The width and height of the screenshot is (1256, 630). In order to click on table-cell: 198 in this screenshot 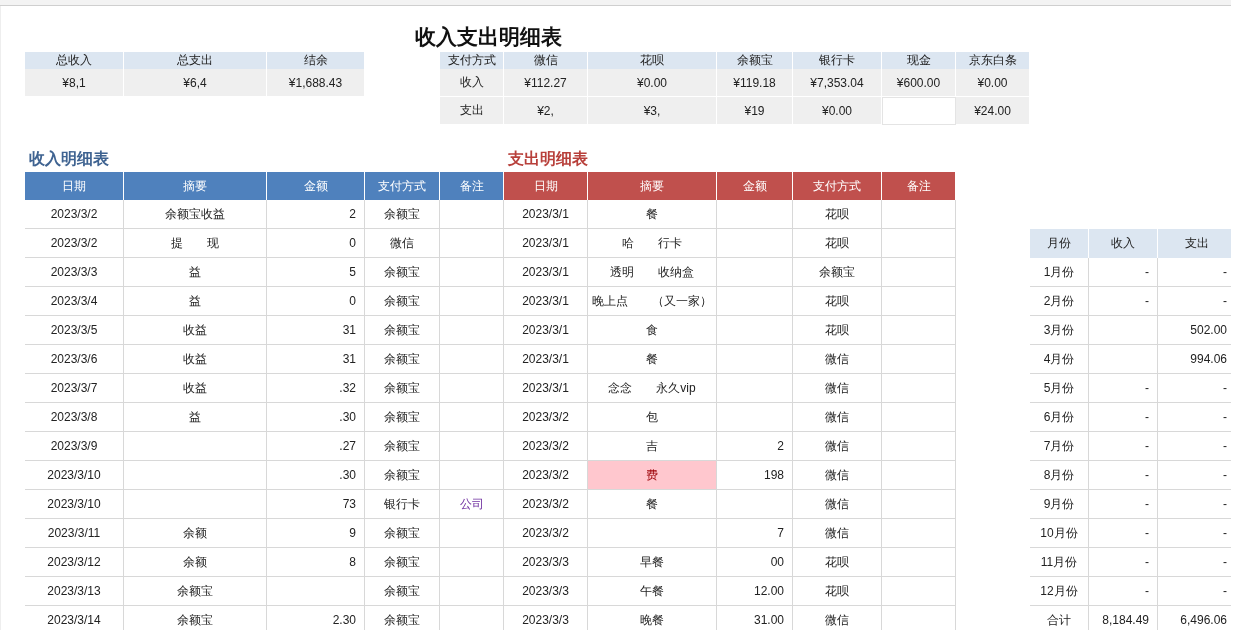, I will do `click(755, 475)`.